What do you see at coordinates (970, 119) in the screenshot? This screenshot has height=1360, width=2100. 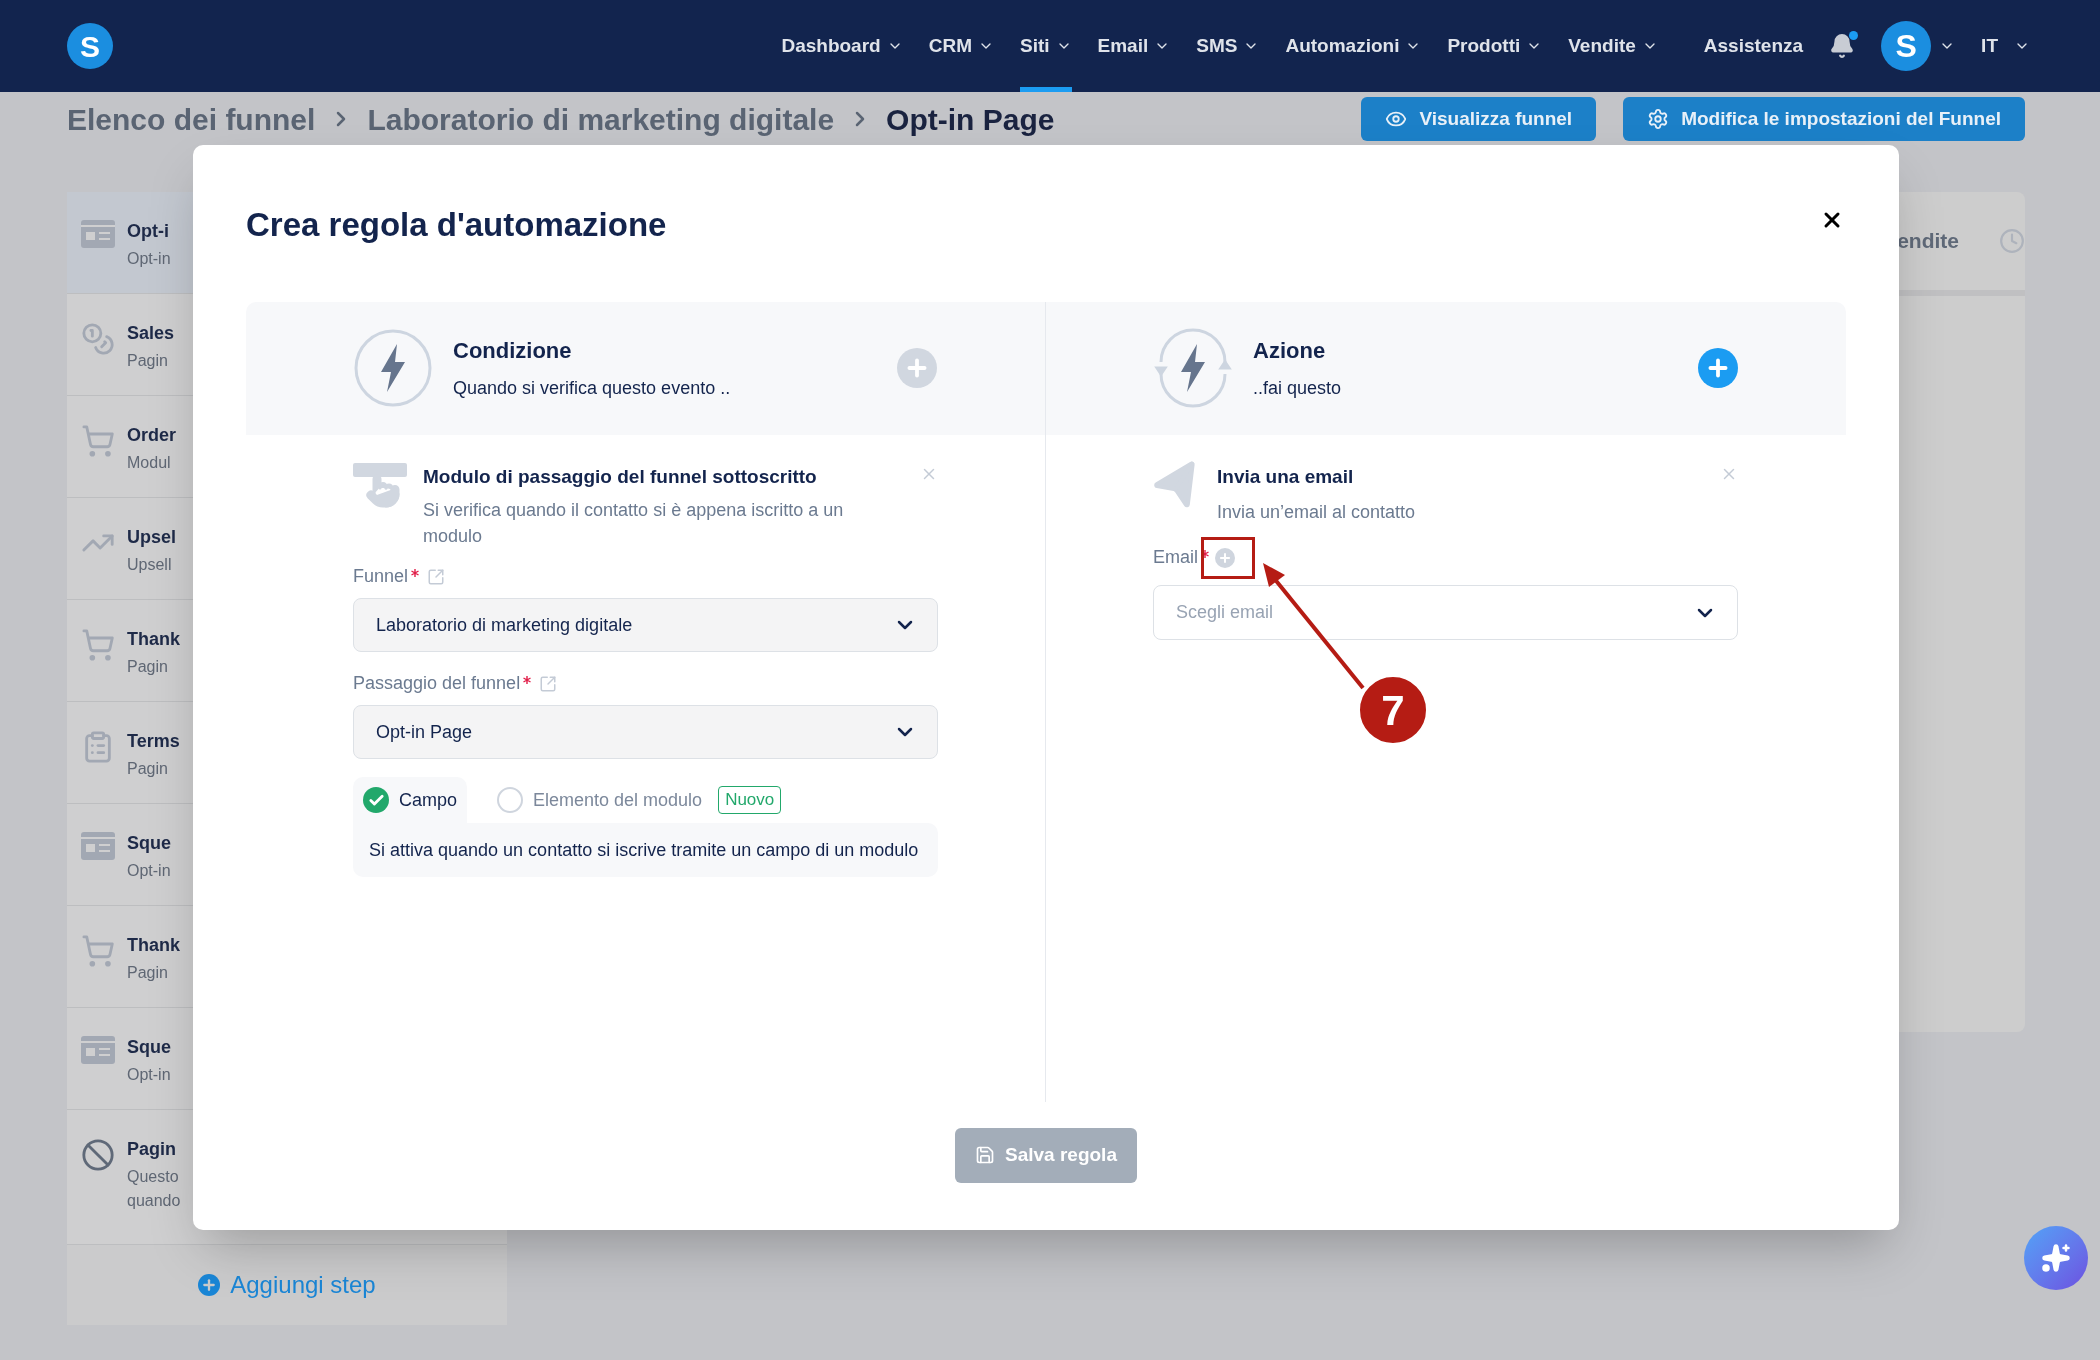 I see `breadcrumb-link: Opt-in Page` at bounding box center [970, 119].